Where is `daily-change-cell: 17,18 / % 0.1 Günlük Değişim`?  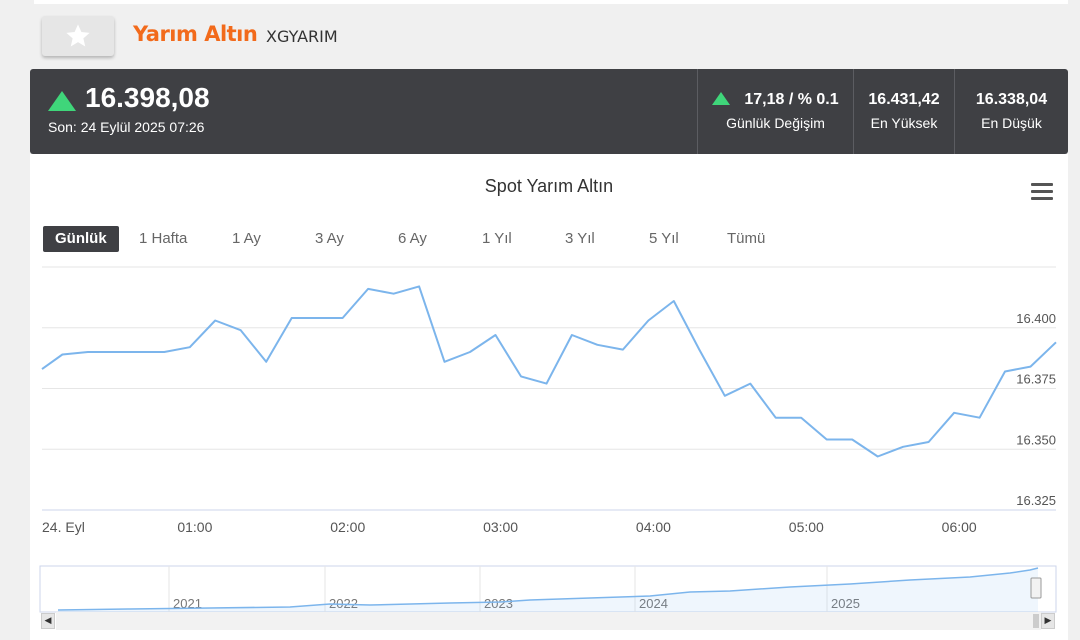 daily-change-cell: 17,18 / % 0.1 Günlük Değişim is located at coordinates (775, 111).